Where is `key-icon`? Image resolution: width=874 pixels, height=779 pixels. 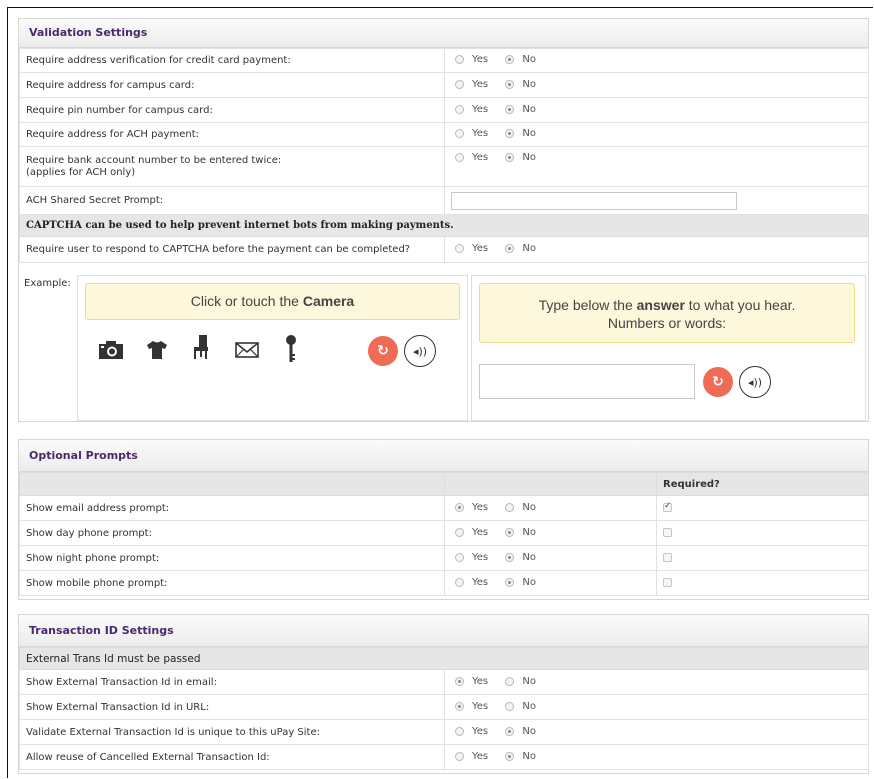 key-icon is located at coordinates (291, 349).